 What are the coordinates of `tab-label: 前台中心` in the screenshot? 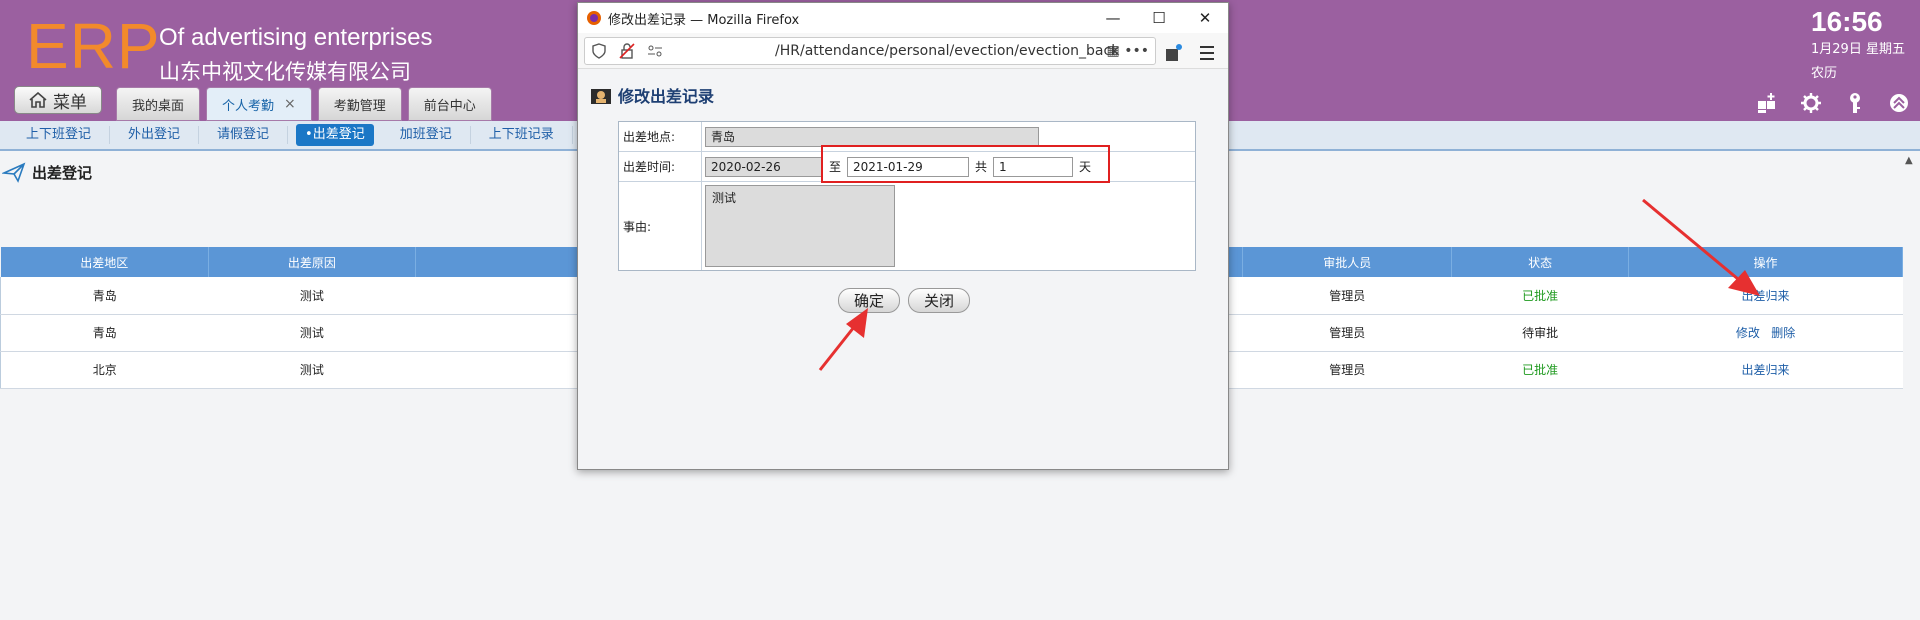 It's located at (449, 106).